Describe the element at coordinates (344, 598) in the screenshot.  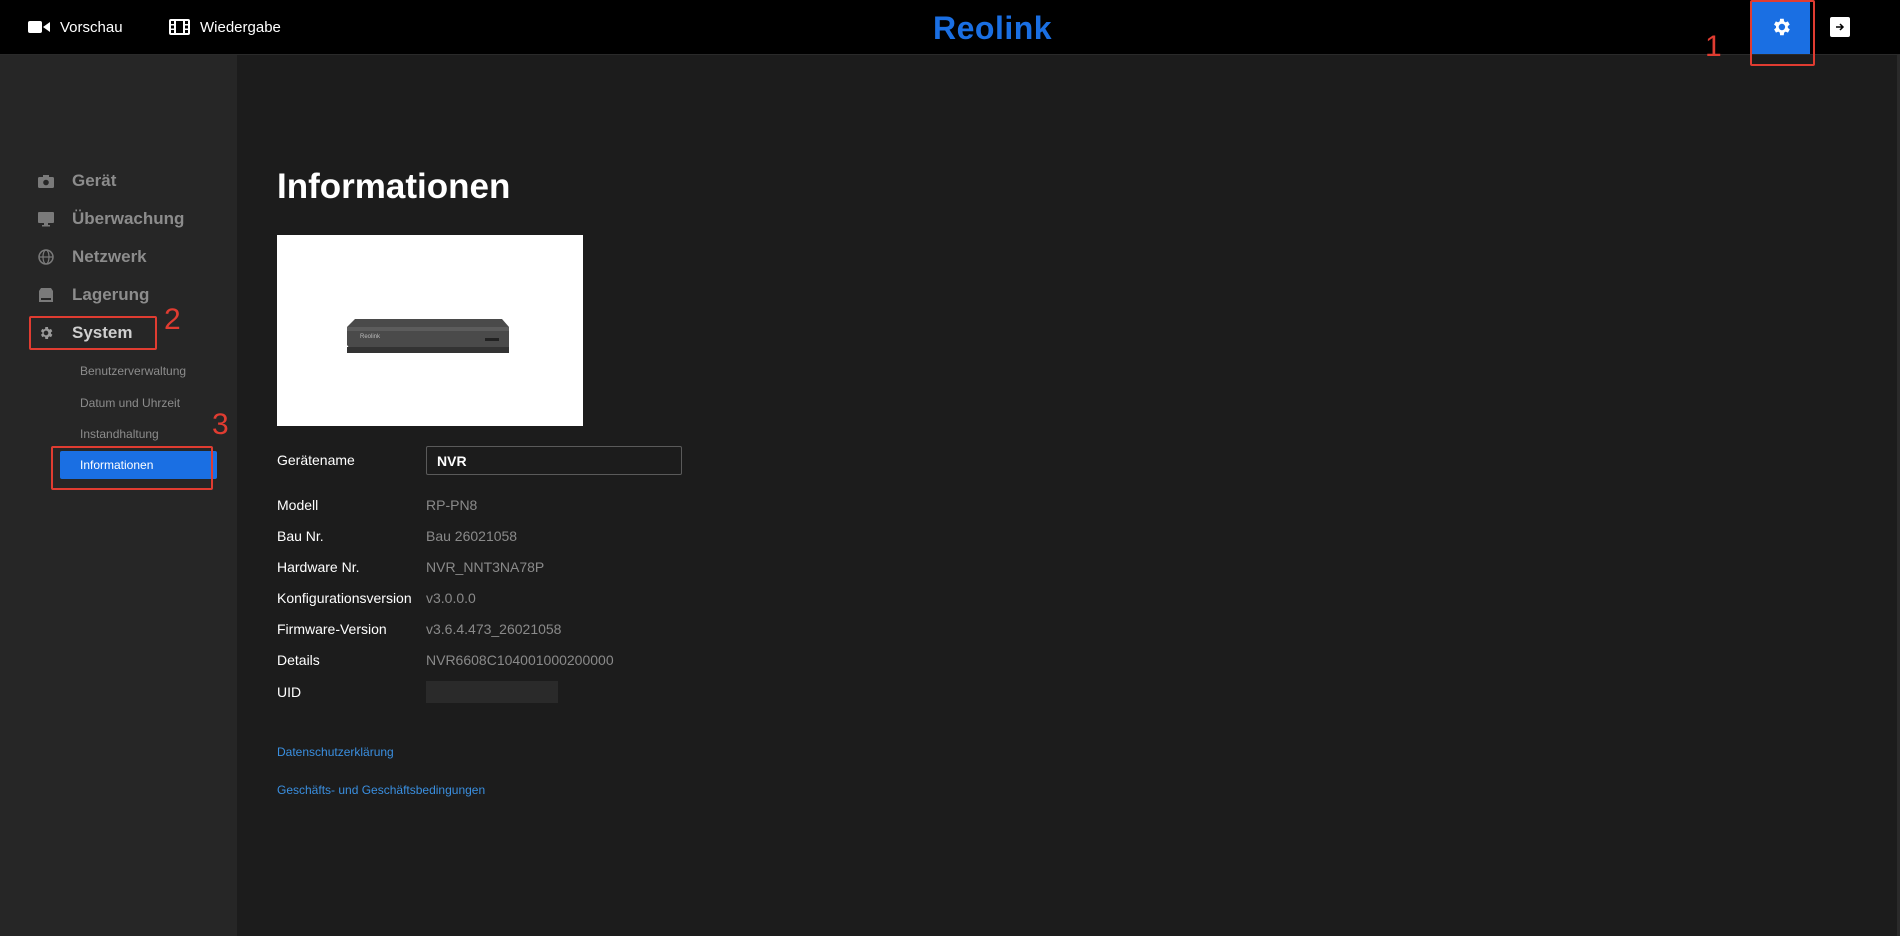
I see `config-version-label: Konfigurationsversion` at that location.